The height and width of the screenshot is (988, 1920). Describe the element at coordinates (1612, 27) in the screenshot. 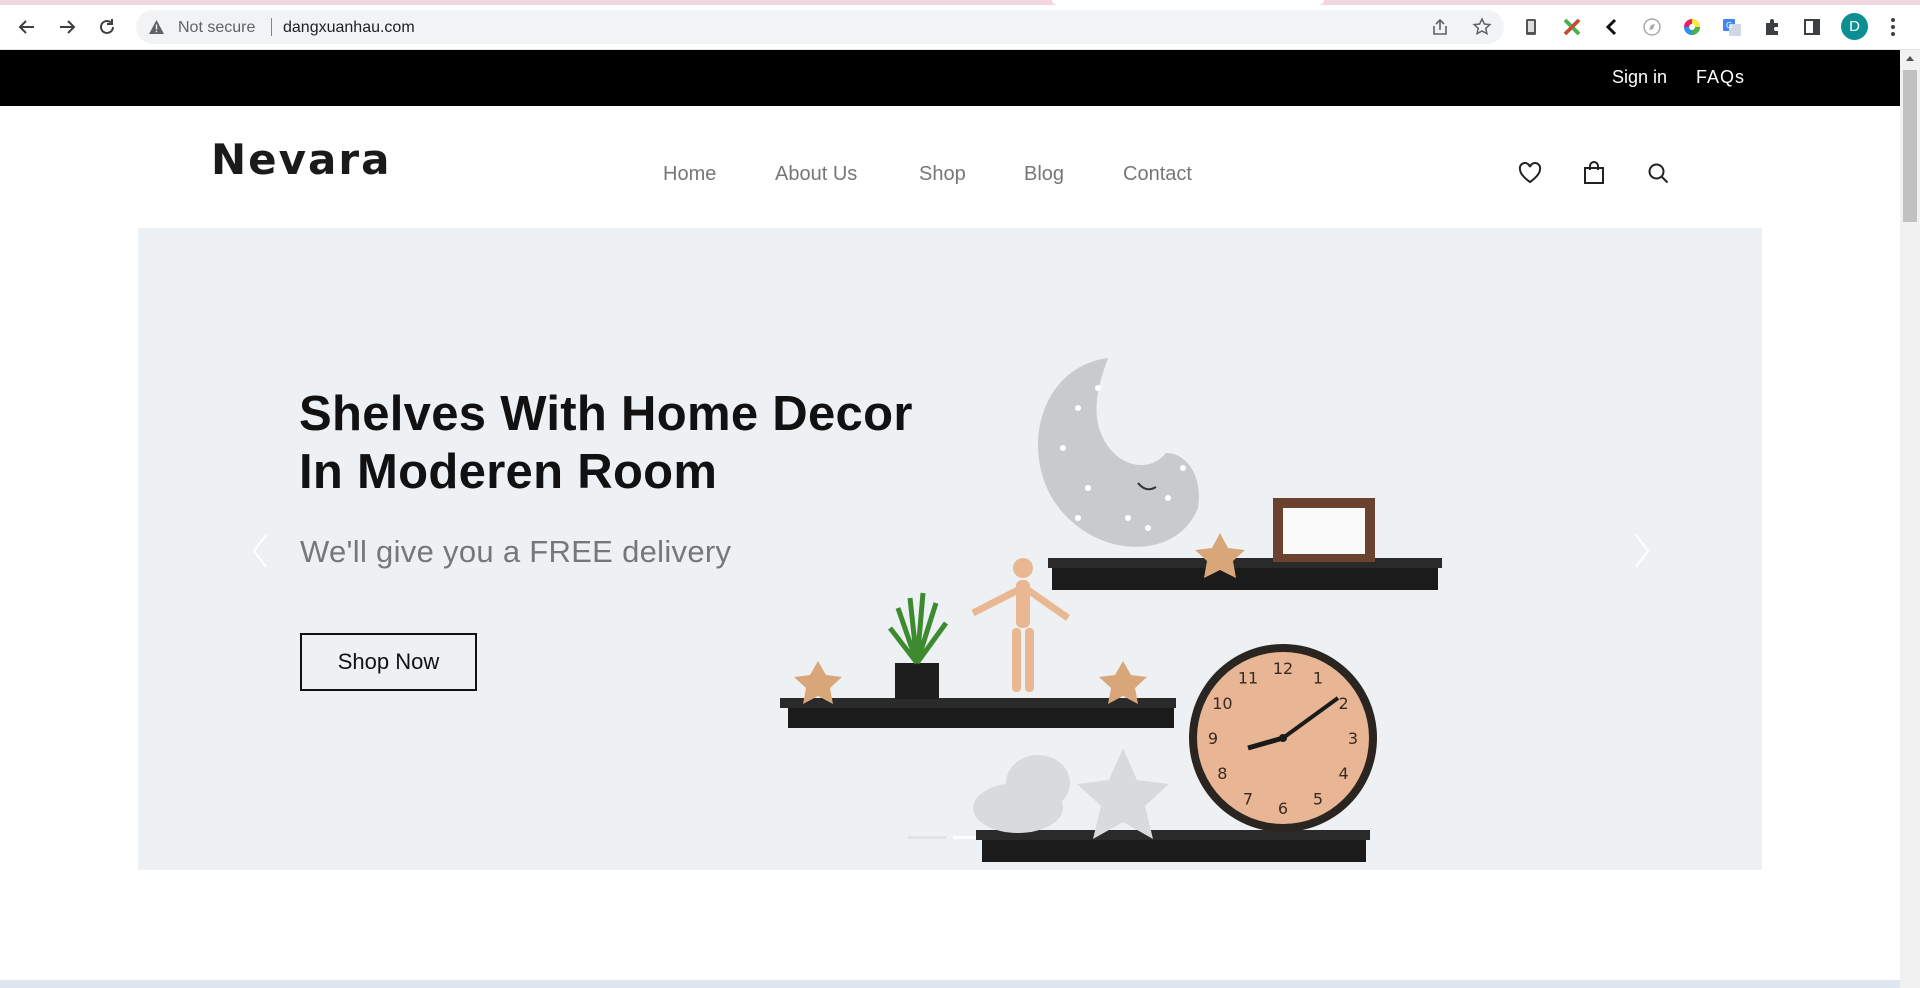

I see `extension-chevron-icon` at that location.